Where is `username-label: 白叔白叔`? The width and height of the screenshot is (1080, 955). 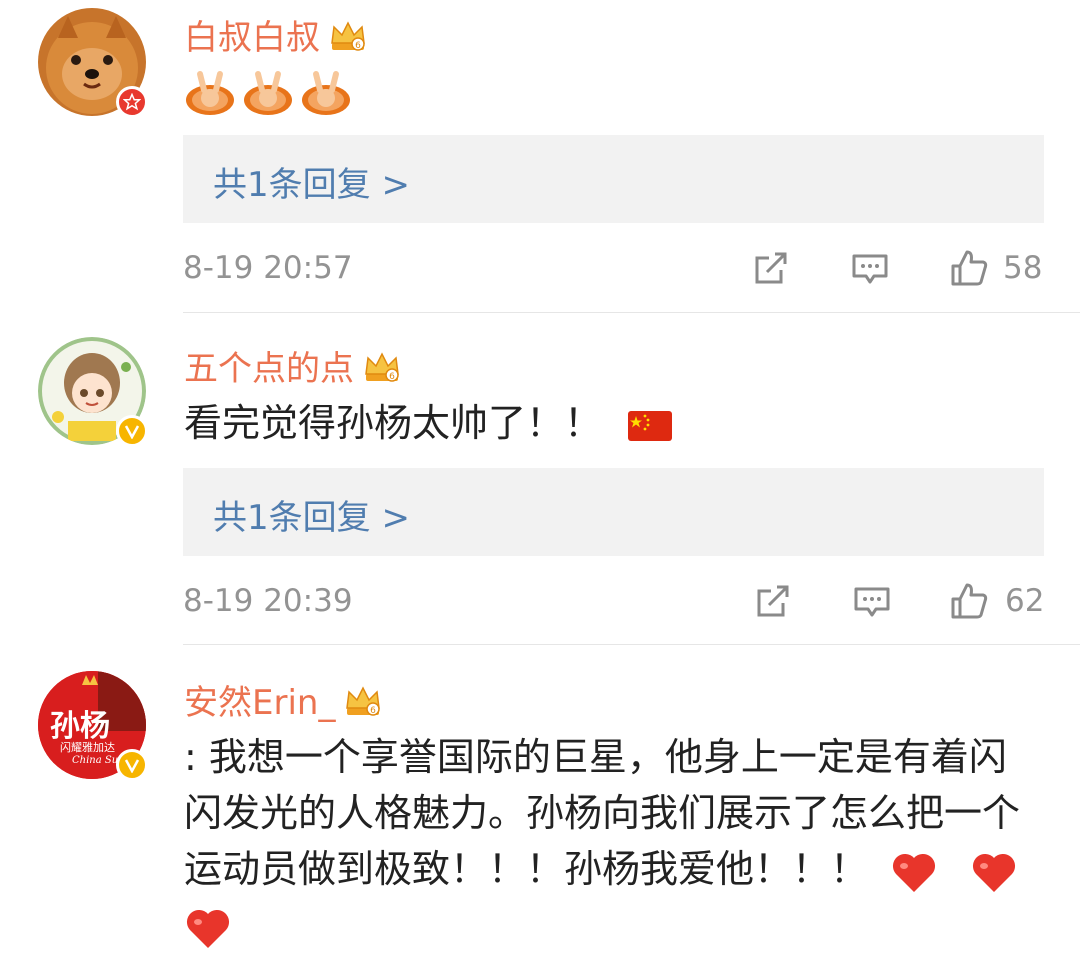
username-label: 白叔白叔 is located at coordinates (252, 34).